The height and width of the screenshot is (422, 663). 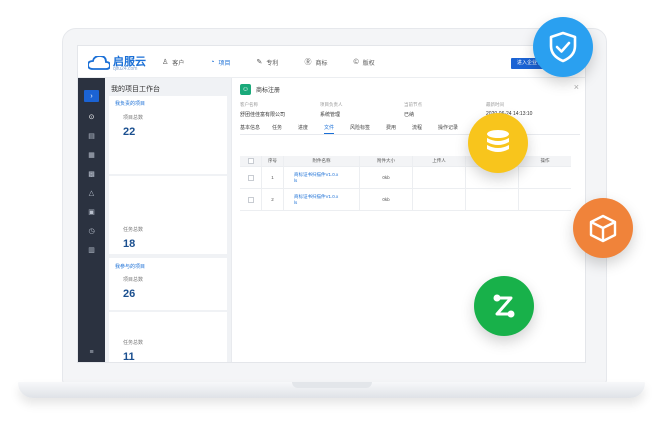 I want to click on shield-badge, so click(x=563, y=47).